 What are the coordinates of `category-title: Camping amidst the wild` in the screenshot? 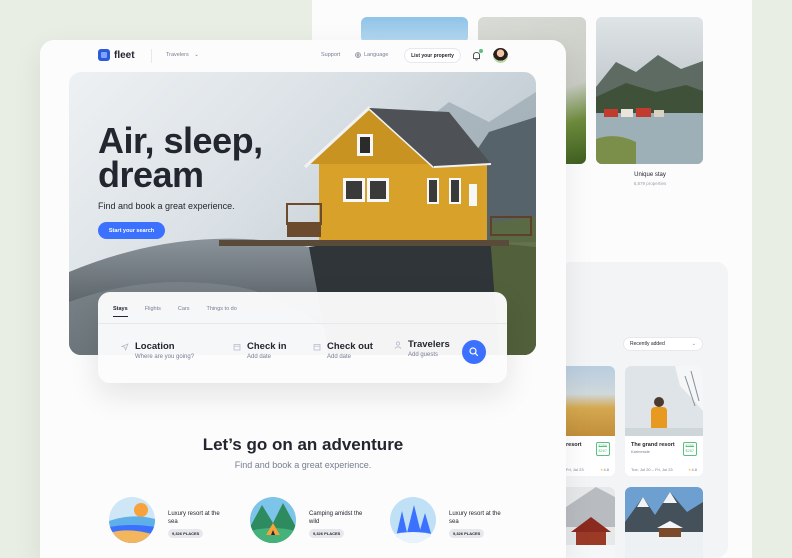 It's located at (336, 518).